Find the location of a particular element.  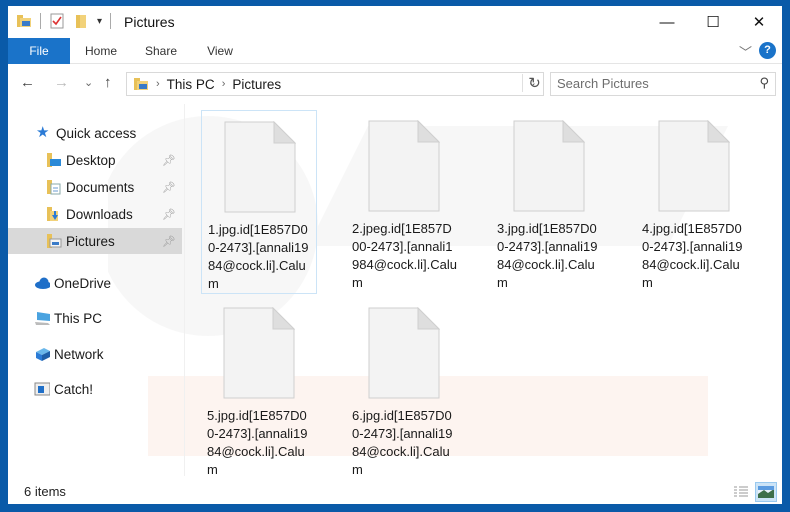

item-count: 6 items is located at coordinates (45, 491).